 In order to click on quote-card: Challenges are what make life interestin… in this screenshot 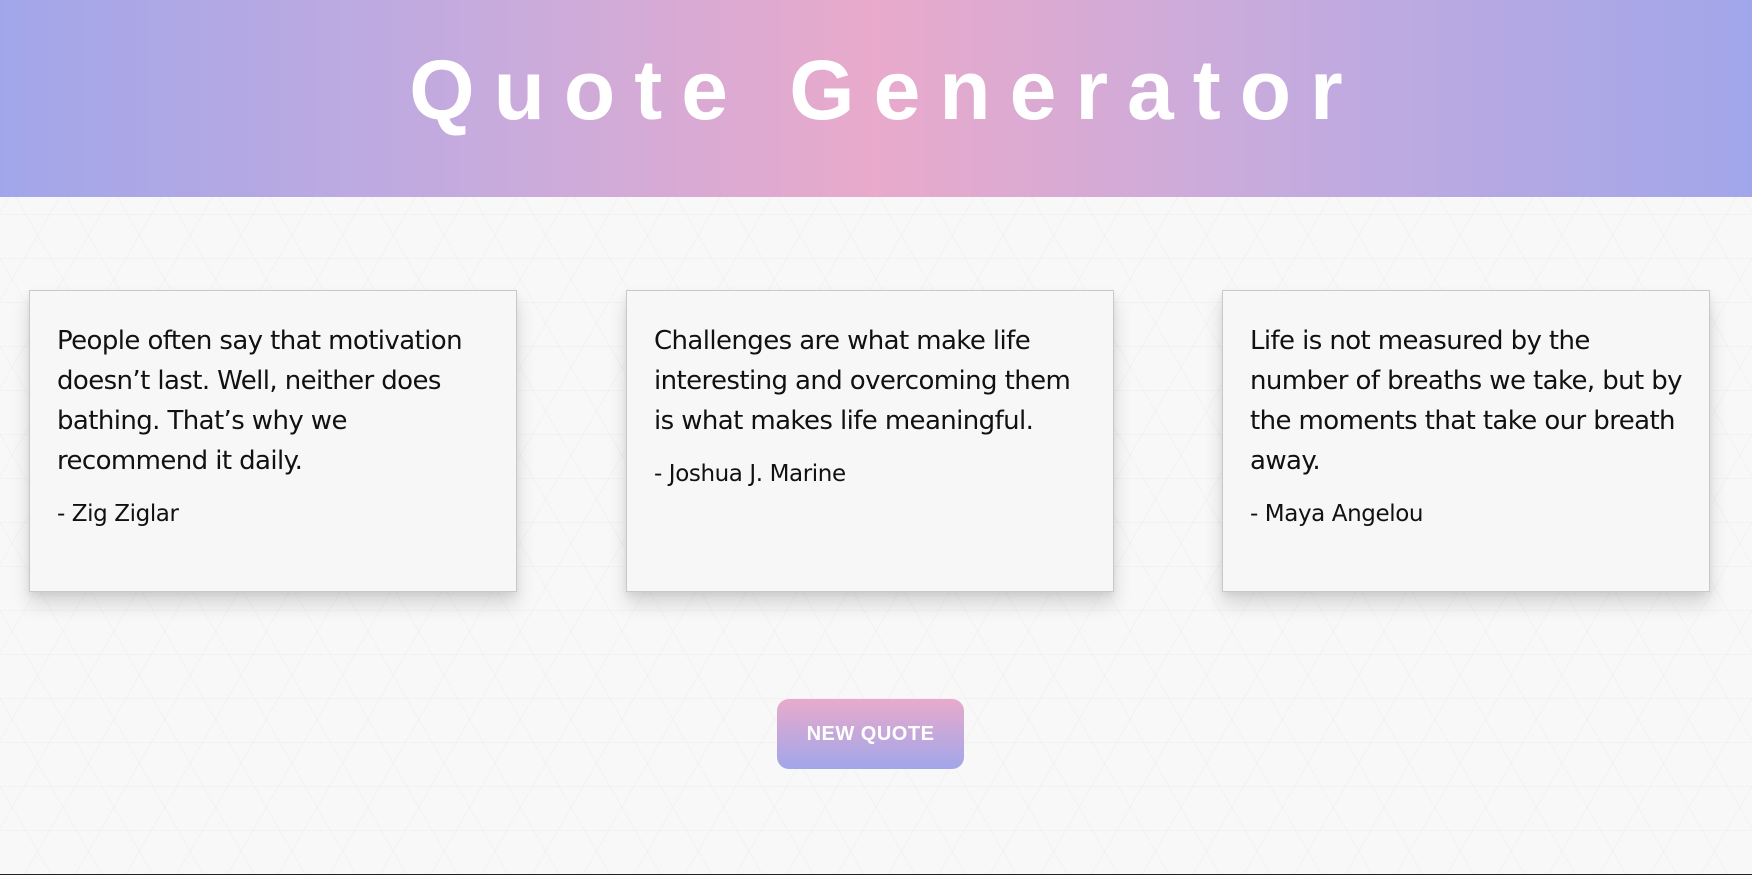, I will do `click(870, 441)`.